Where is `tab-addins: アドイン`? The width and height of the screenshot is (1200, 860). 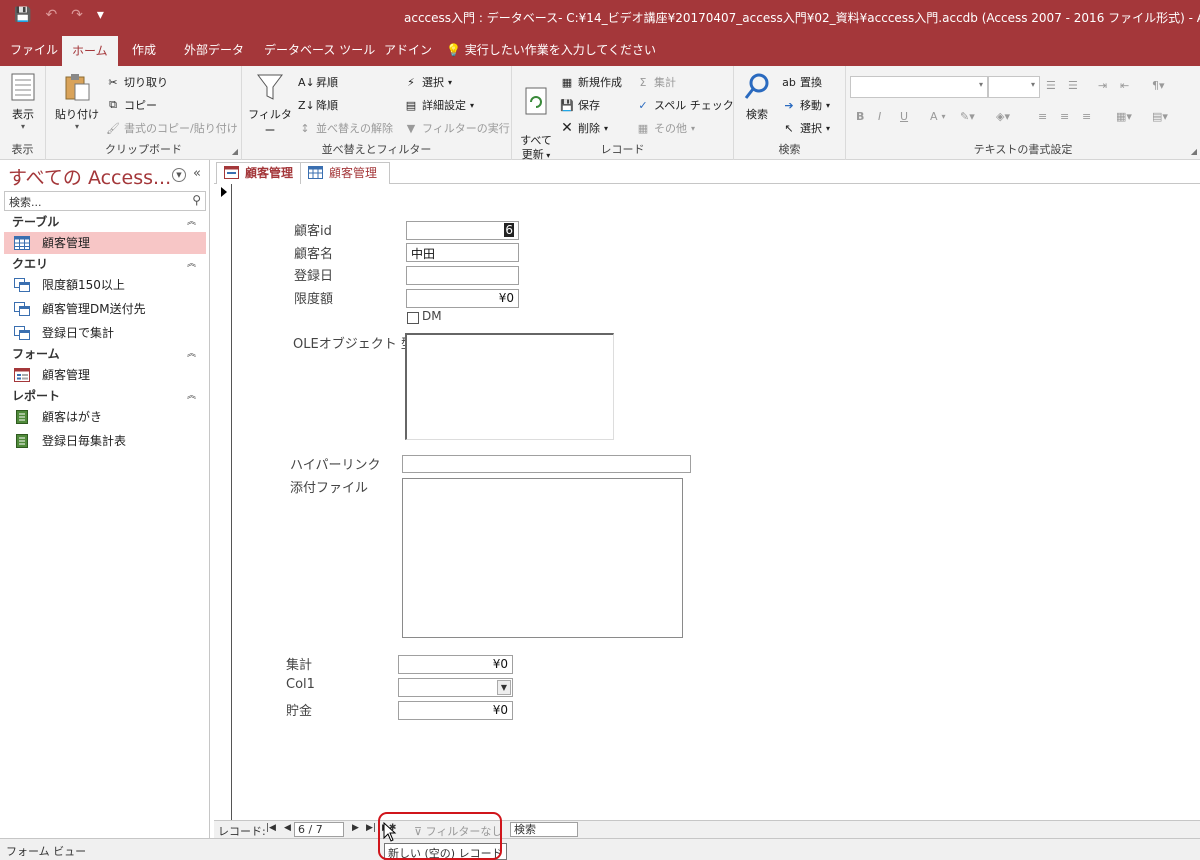 tab-addins: アドイン is located at coordinates (408, 50).